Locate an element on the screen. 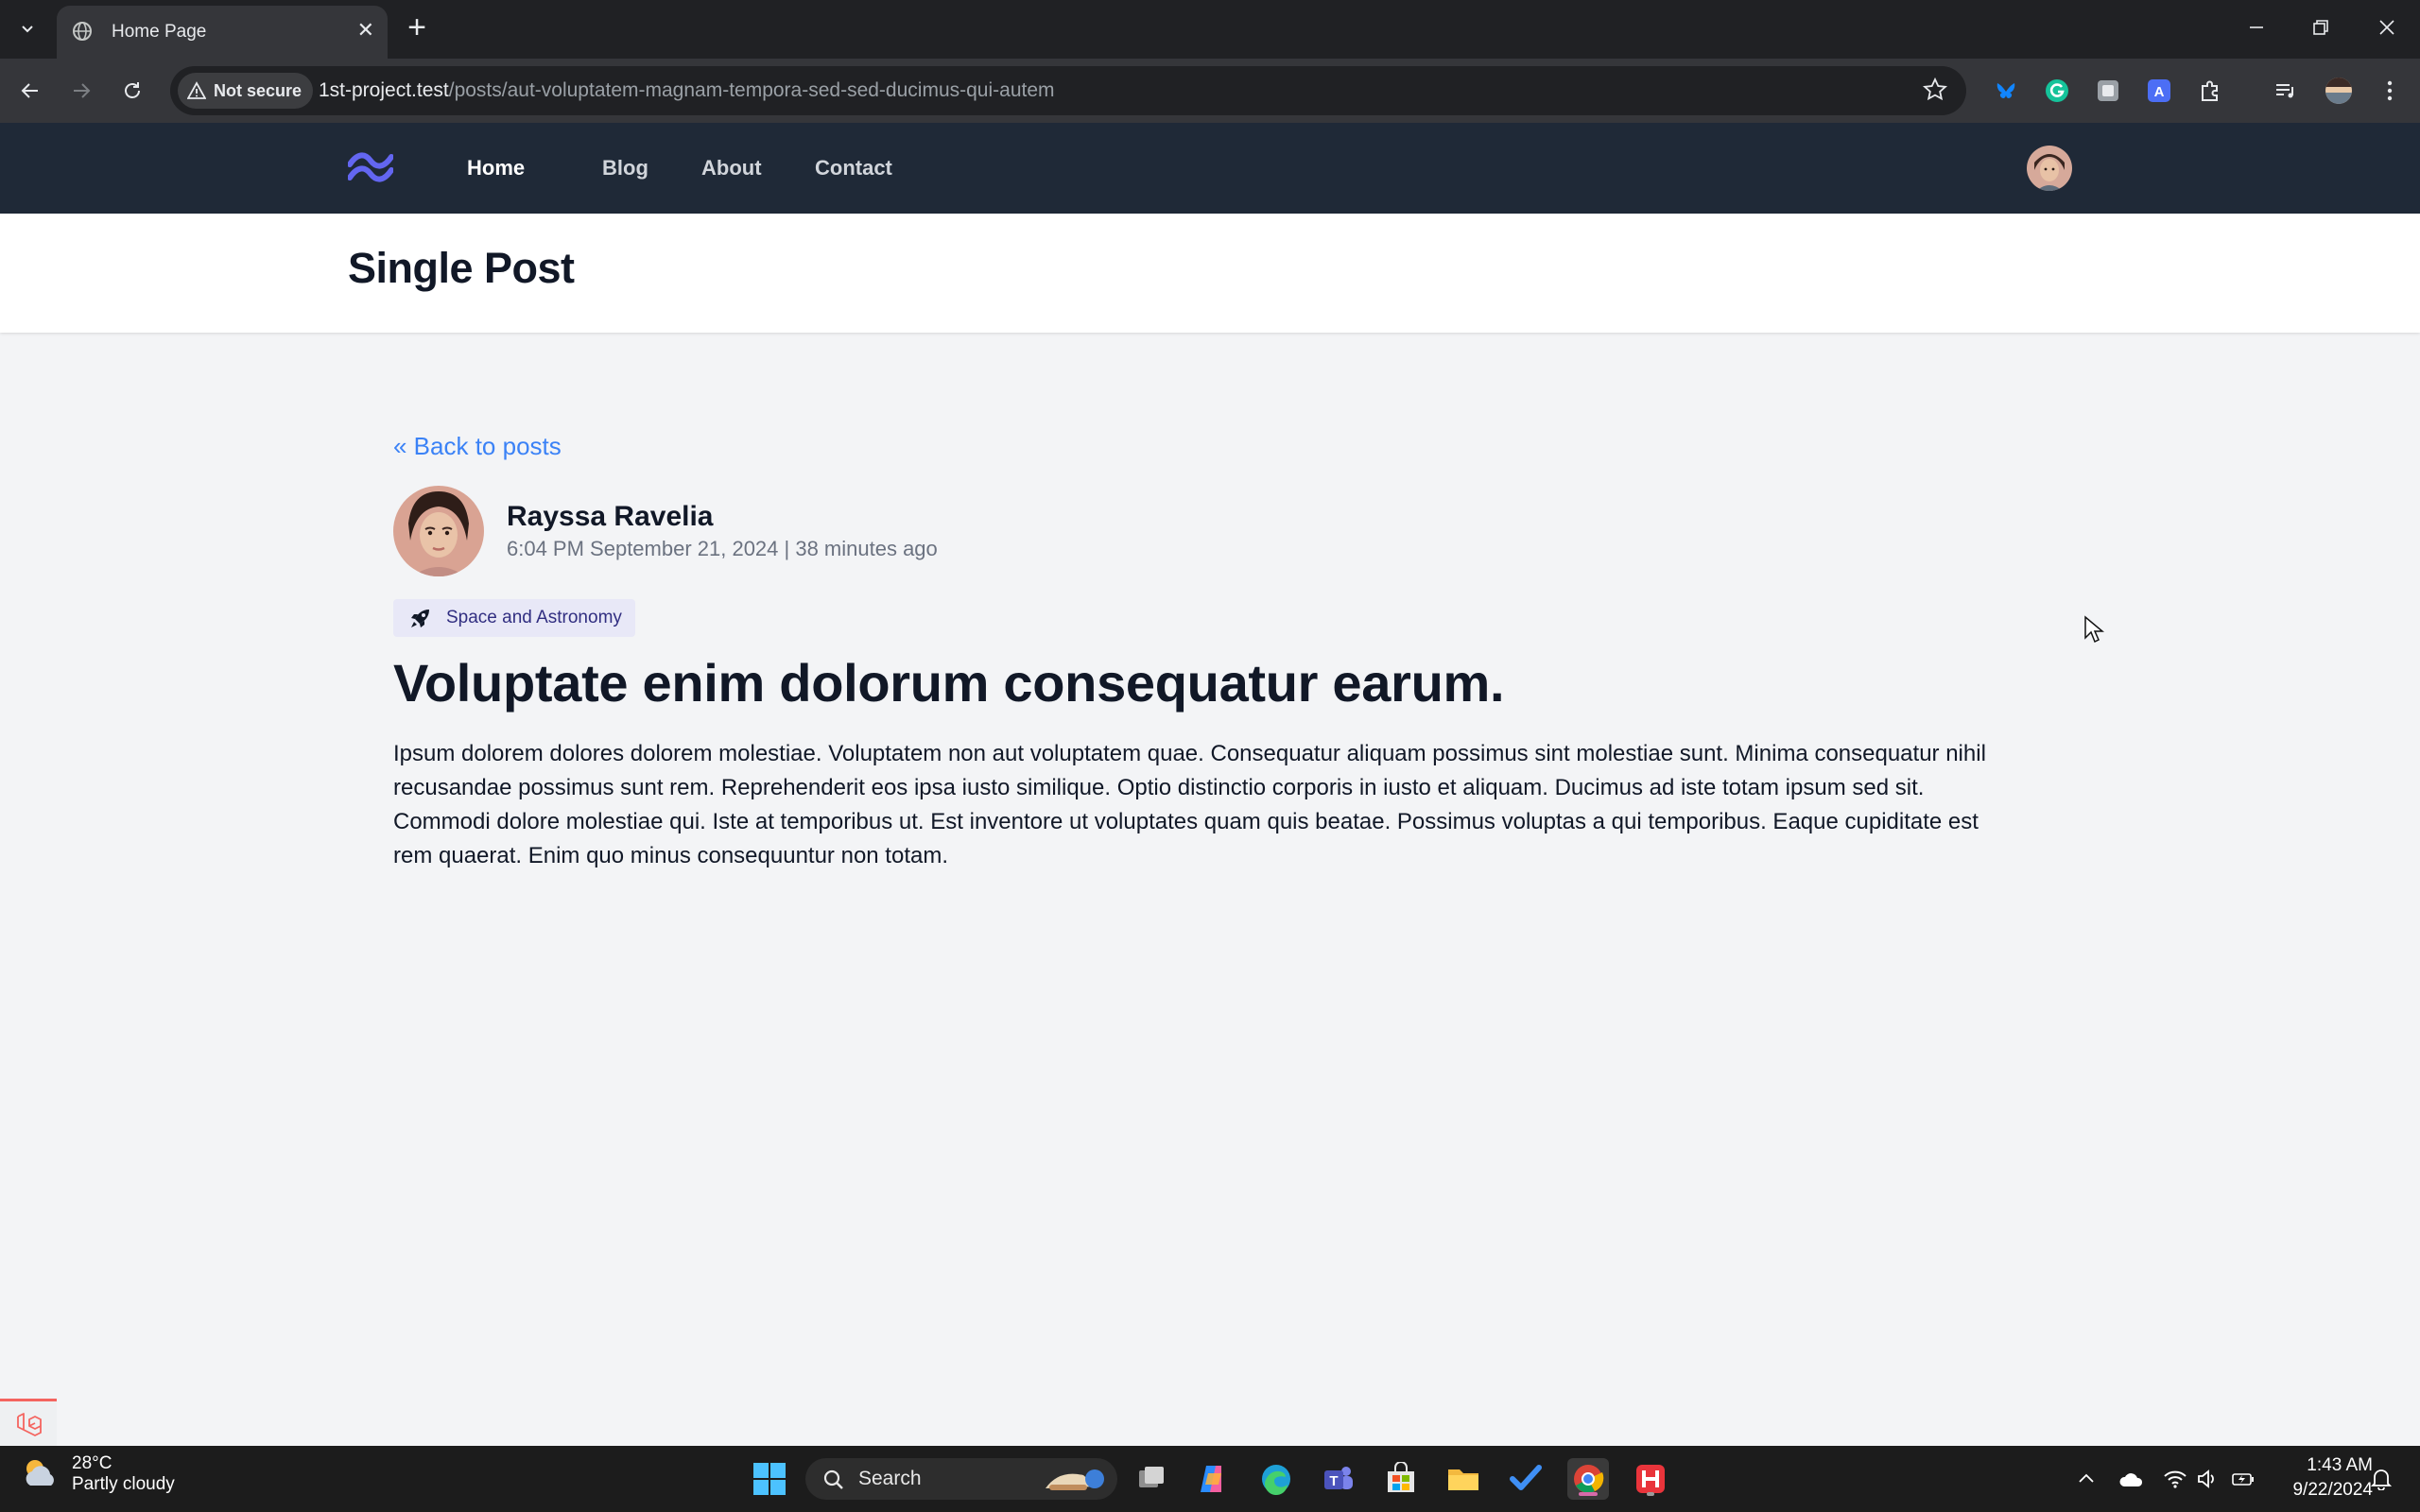 This screenshot has width=2420, height=1512. taskbar-file-explorer is located at coordinates (1463, 1479).